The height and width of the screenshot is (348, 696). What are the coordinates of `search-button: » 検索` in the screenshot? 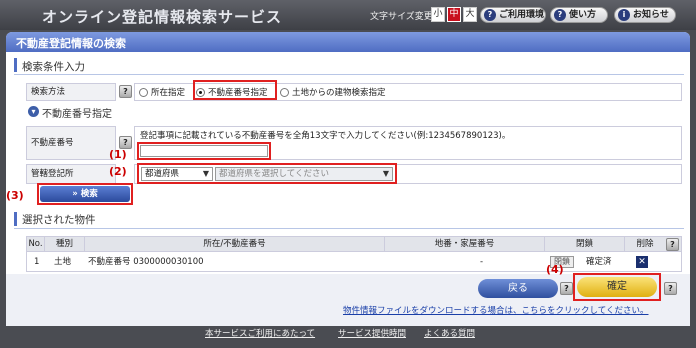 It's located at (85, 194).